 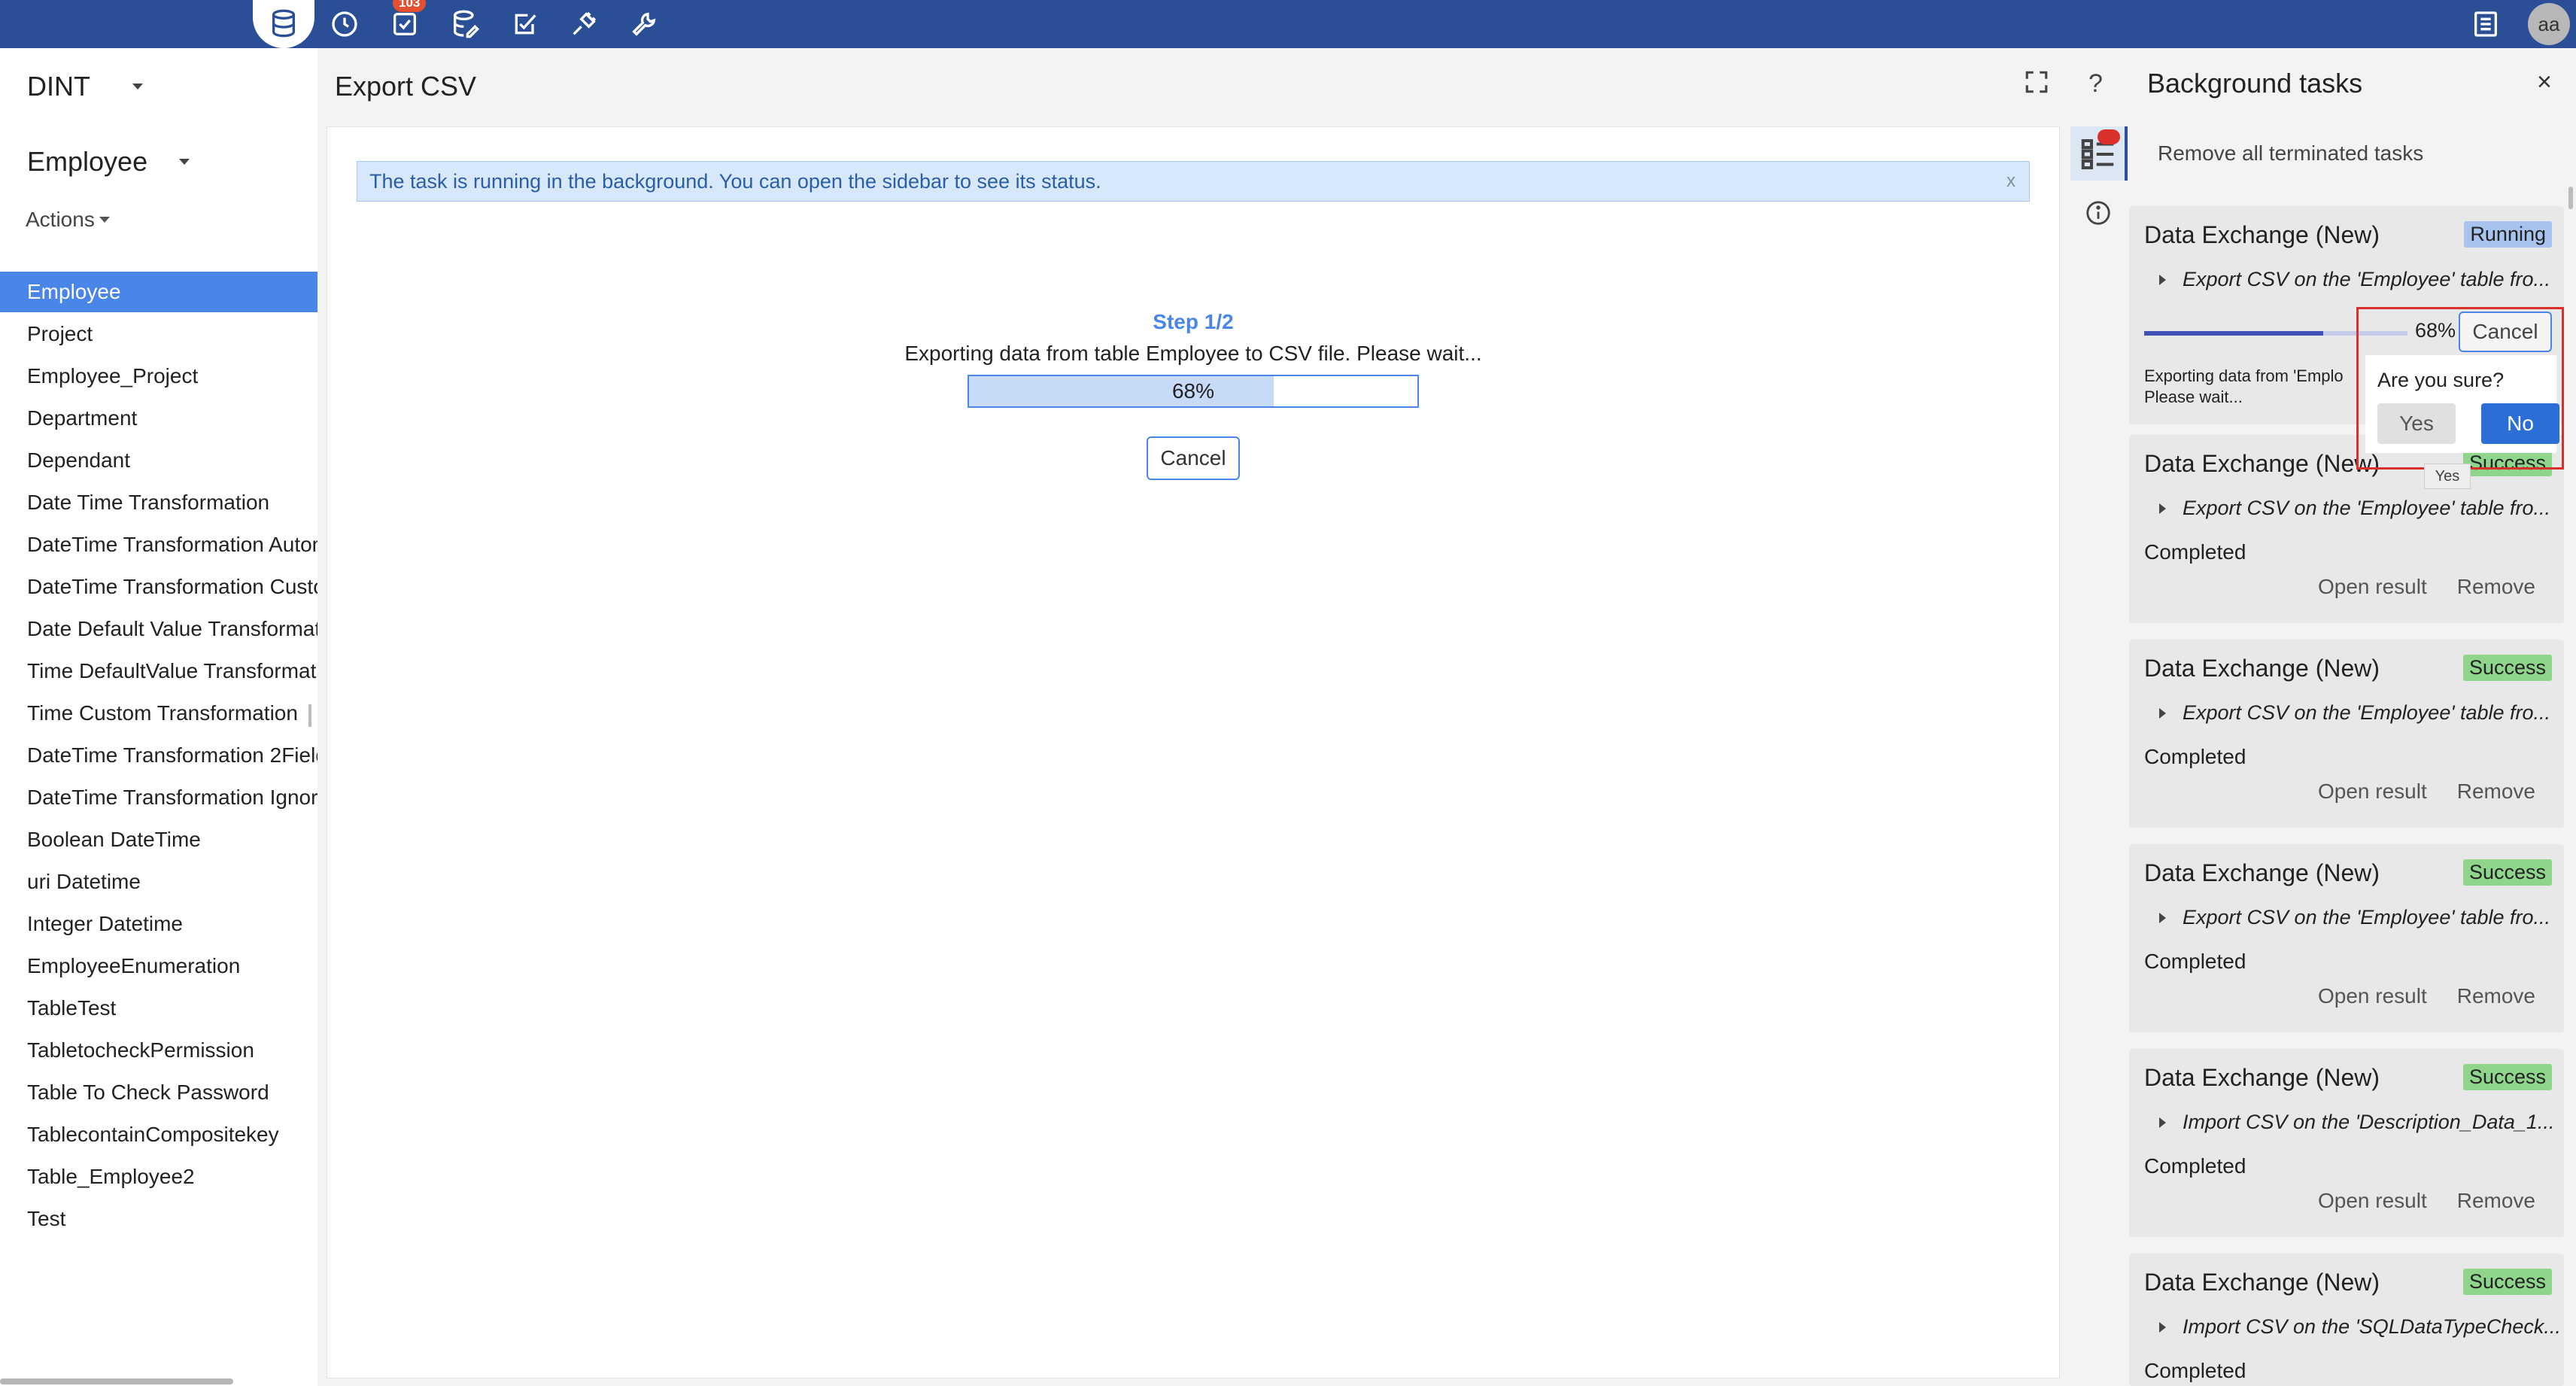 I want to click on sidebar-item: Table_Employee2, so click(x=158, y=1177).